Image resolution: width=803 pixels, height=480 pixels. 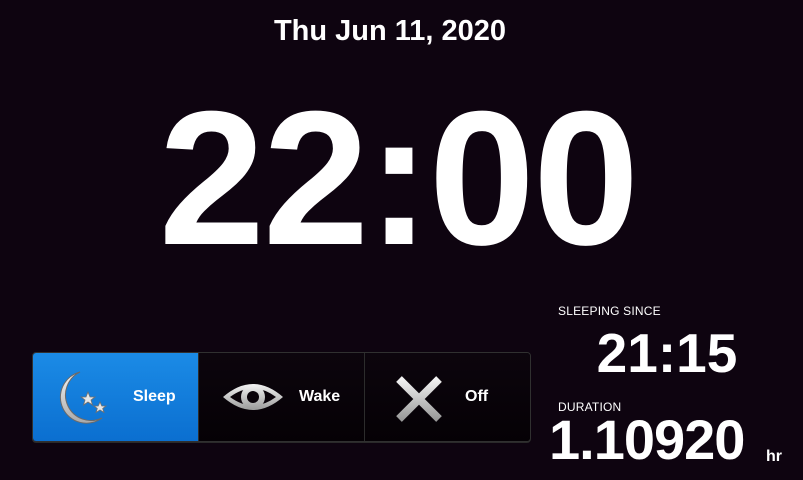 I want to click on off-label: Off, so click(x=477, y=396).